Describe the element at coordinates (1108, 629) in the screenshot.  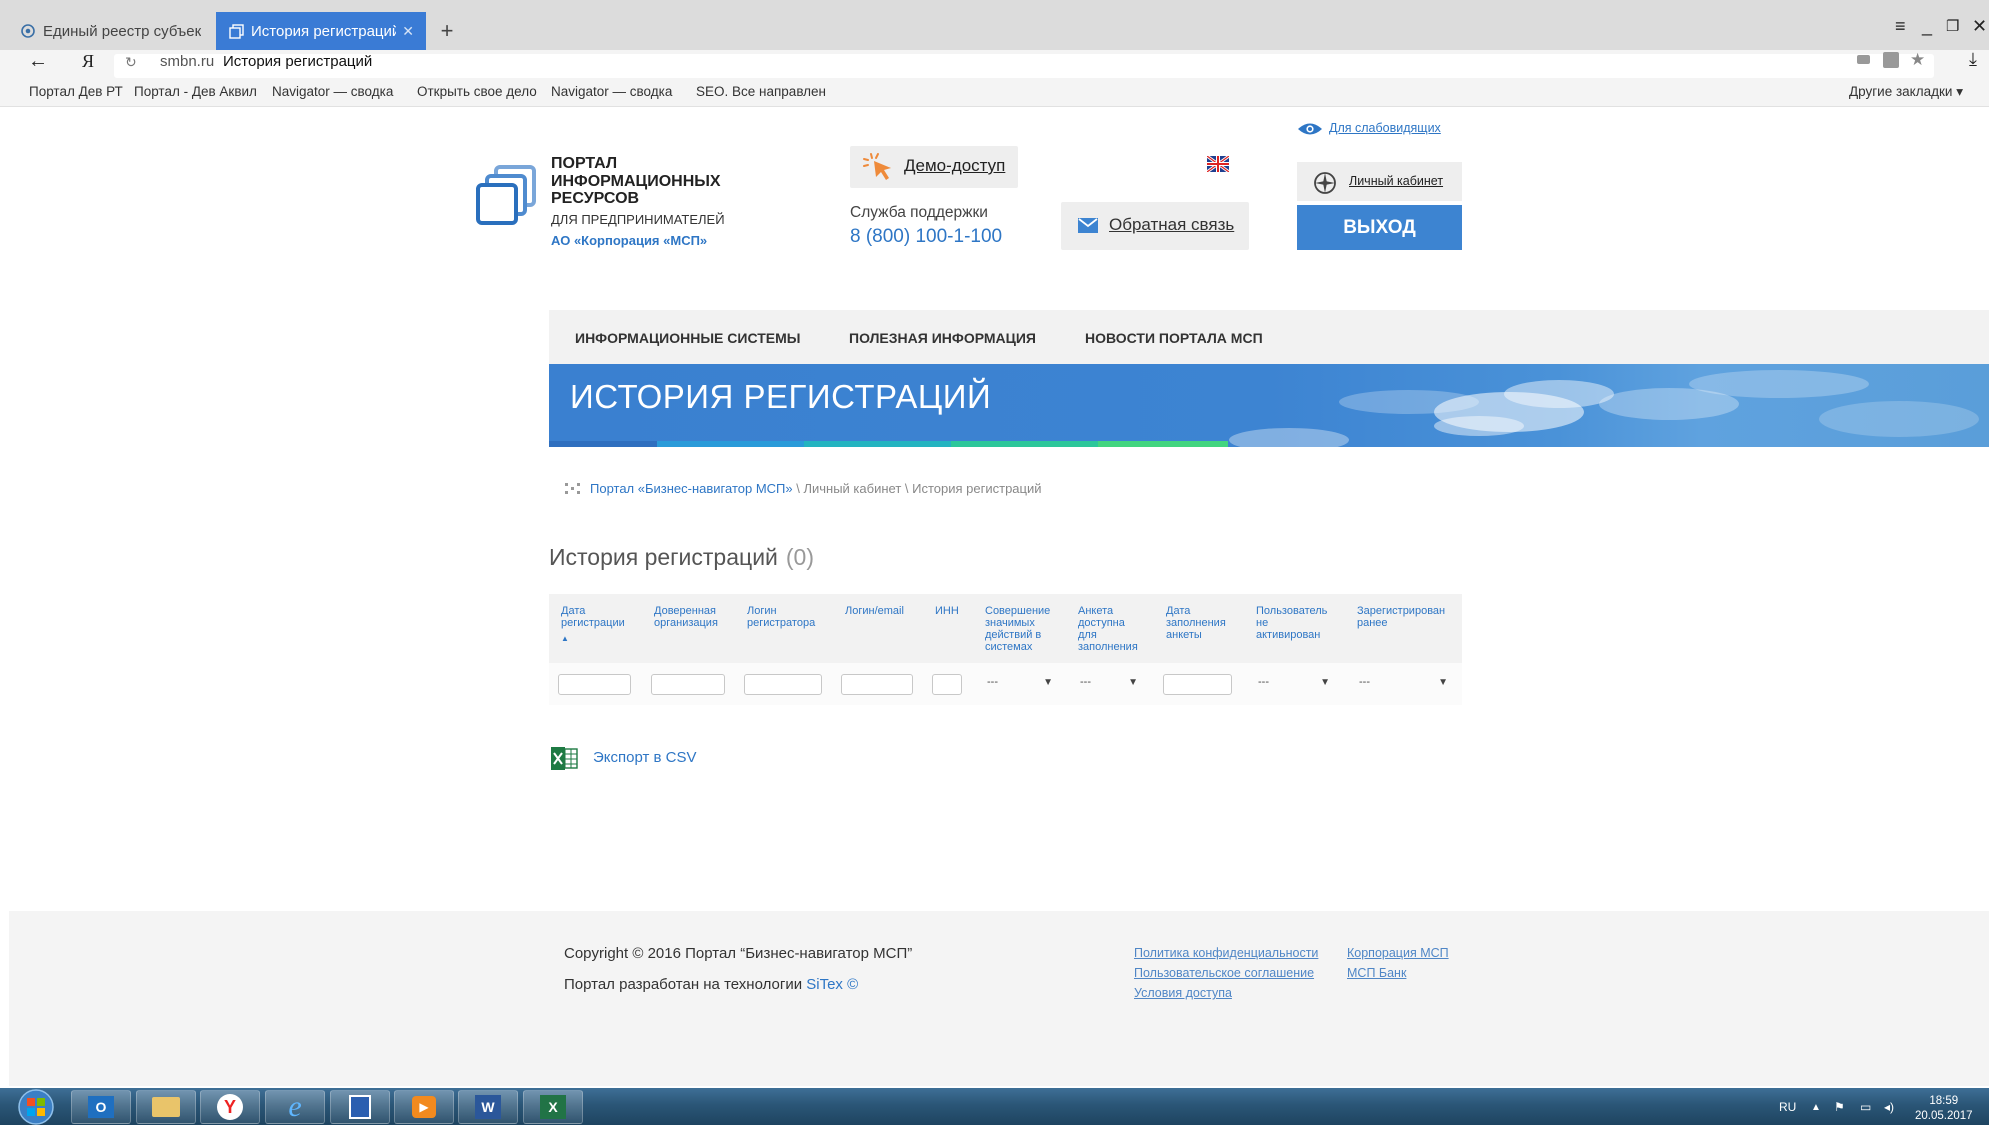
I see `col-form-available: Анкета доступна для заполнения` at that location.